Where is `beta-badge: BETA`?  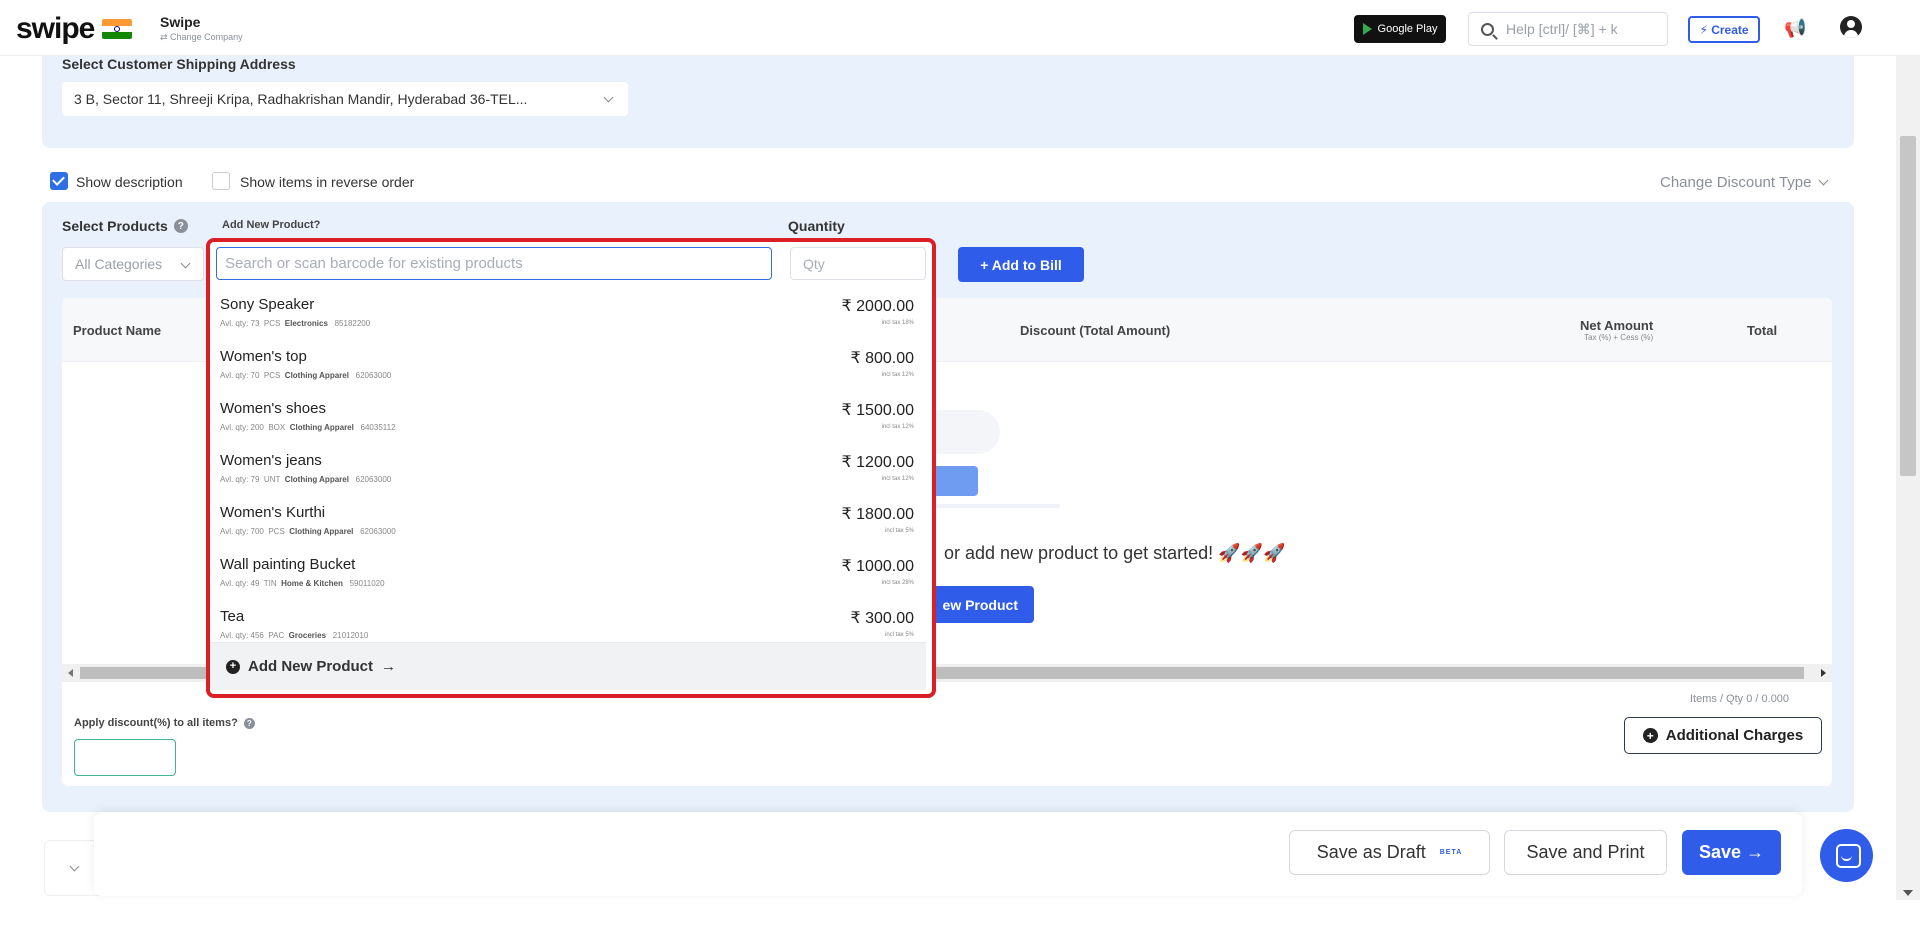 beta-badge: BETA is located at coordinates (1451, 852).